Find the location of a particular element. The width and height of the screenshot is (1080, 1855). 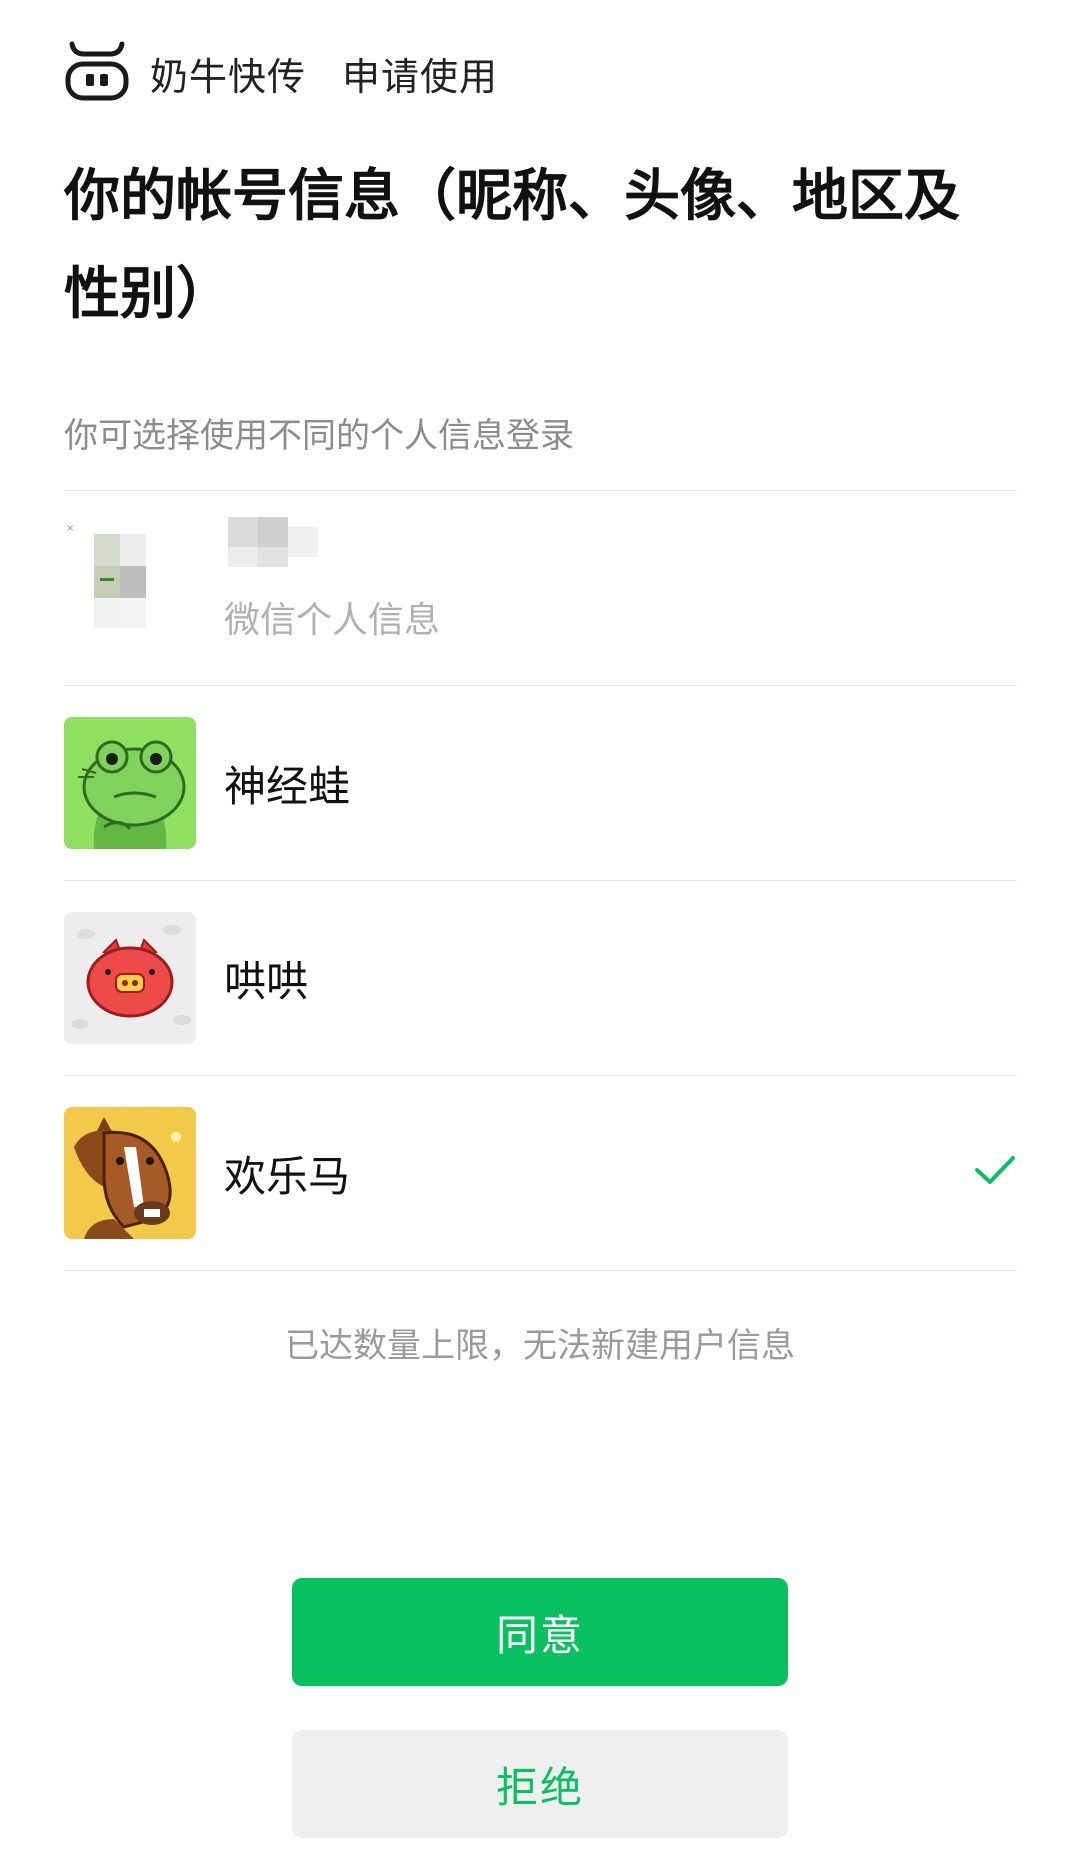

profile-option-pig: 哄哄 is located at coordinates (540, 978).